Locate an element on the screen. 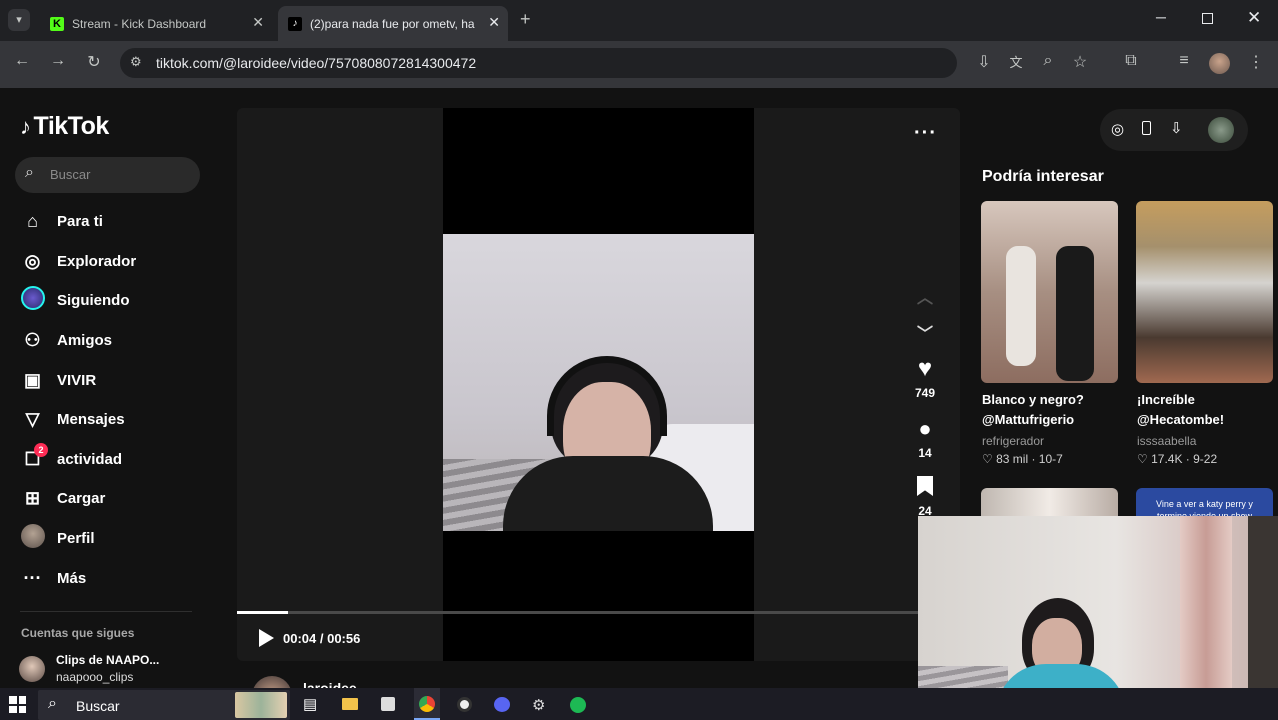  tab-tiktok: ♪ (2)para nada fue por ometv, ha ✕ is located at coordinates (393, 23).